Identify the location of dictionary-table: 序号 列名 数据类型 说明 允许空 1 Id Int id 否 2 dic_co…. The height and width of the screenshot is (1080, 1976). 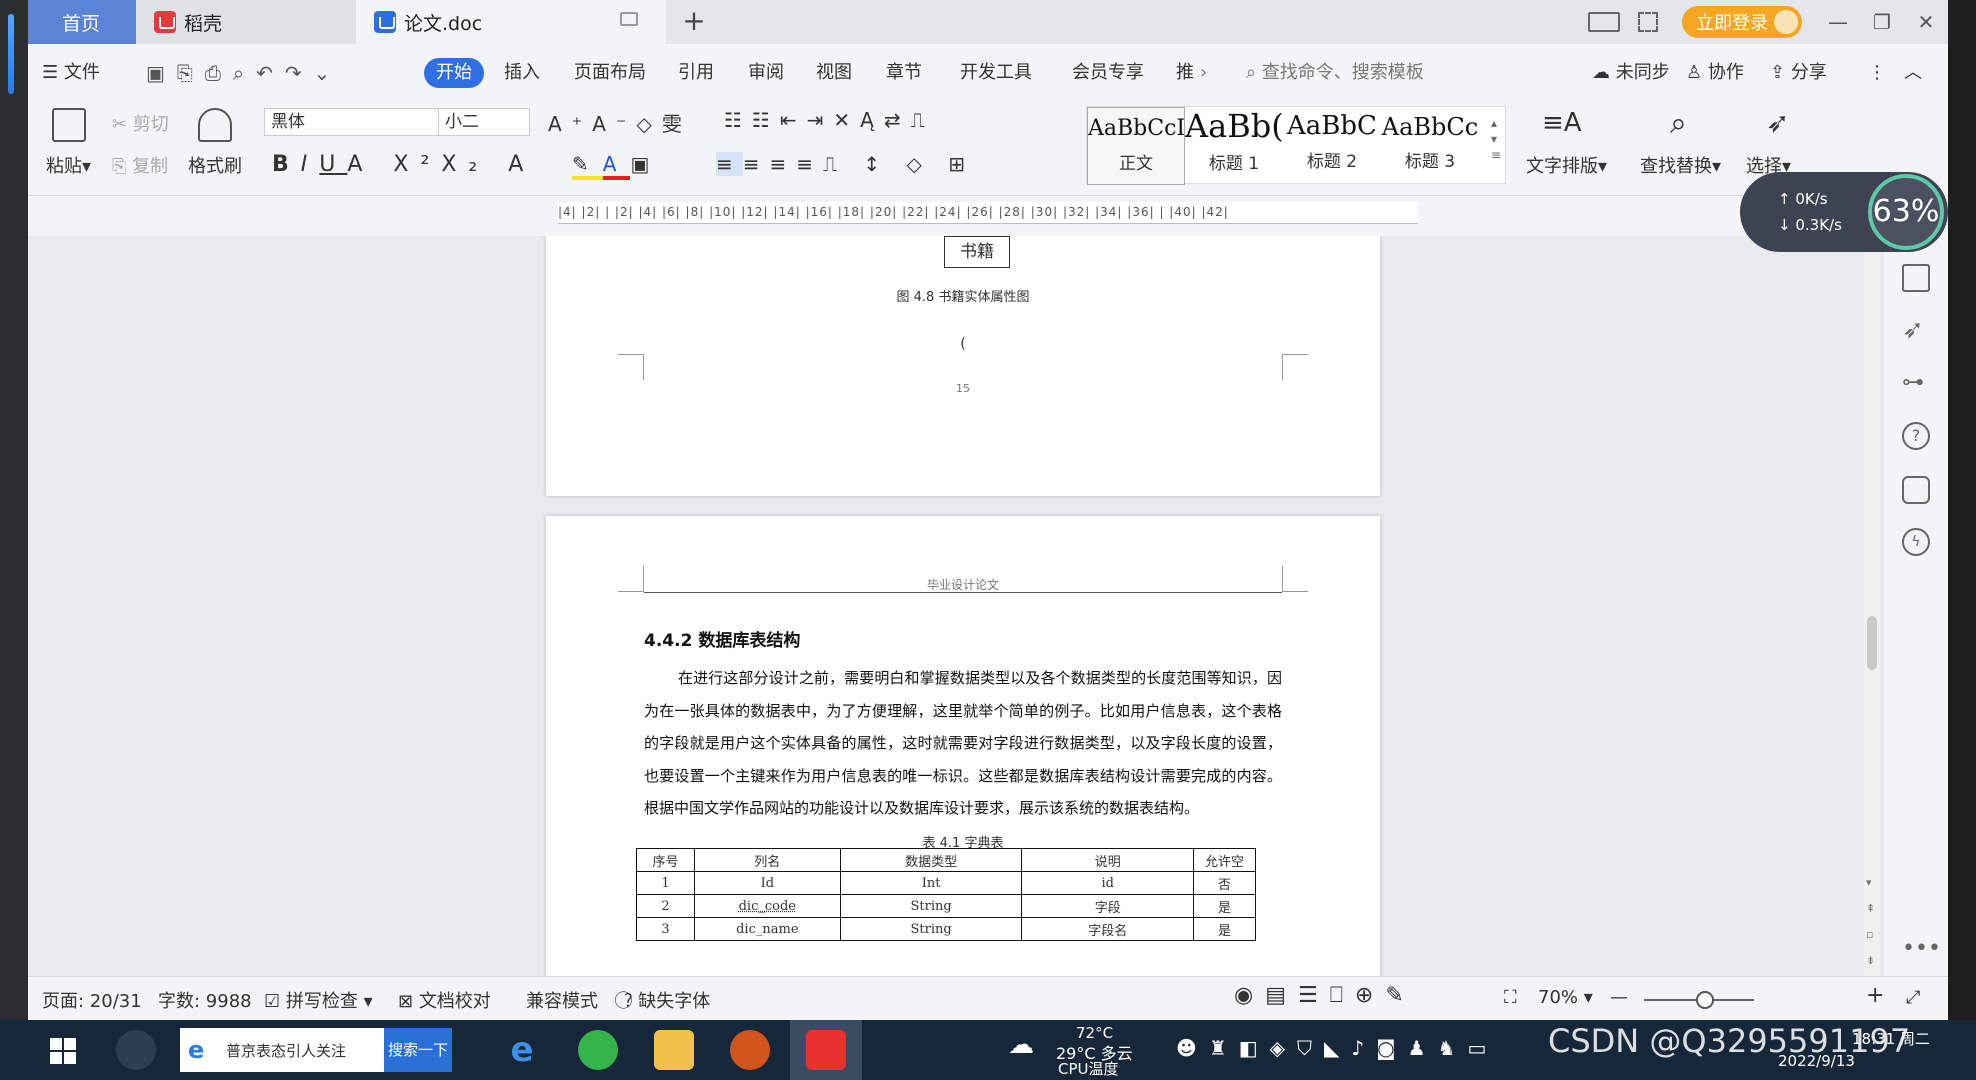
(946, 894).